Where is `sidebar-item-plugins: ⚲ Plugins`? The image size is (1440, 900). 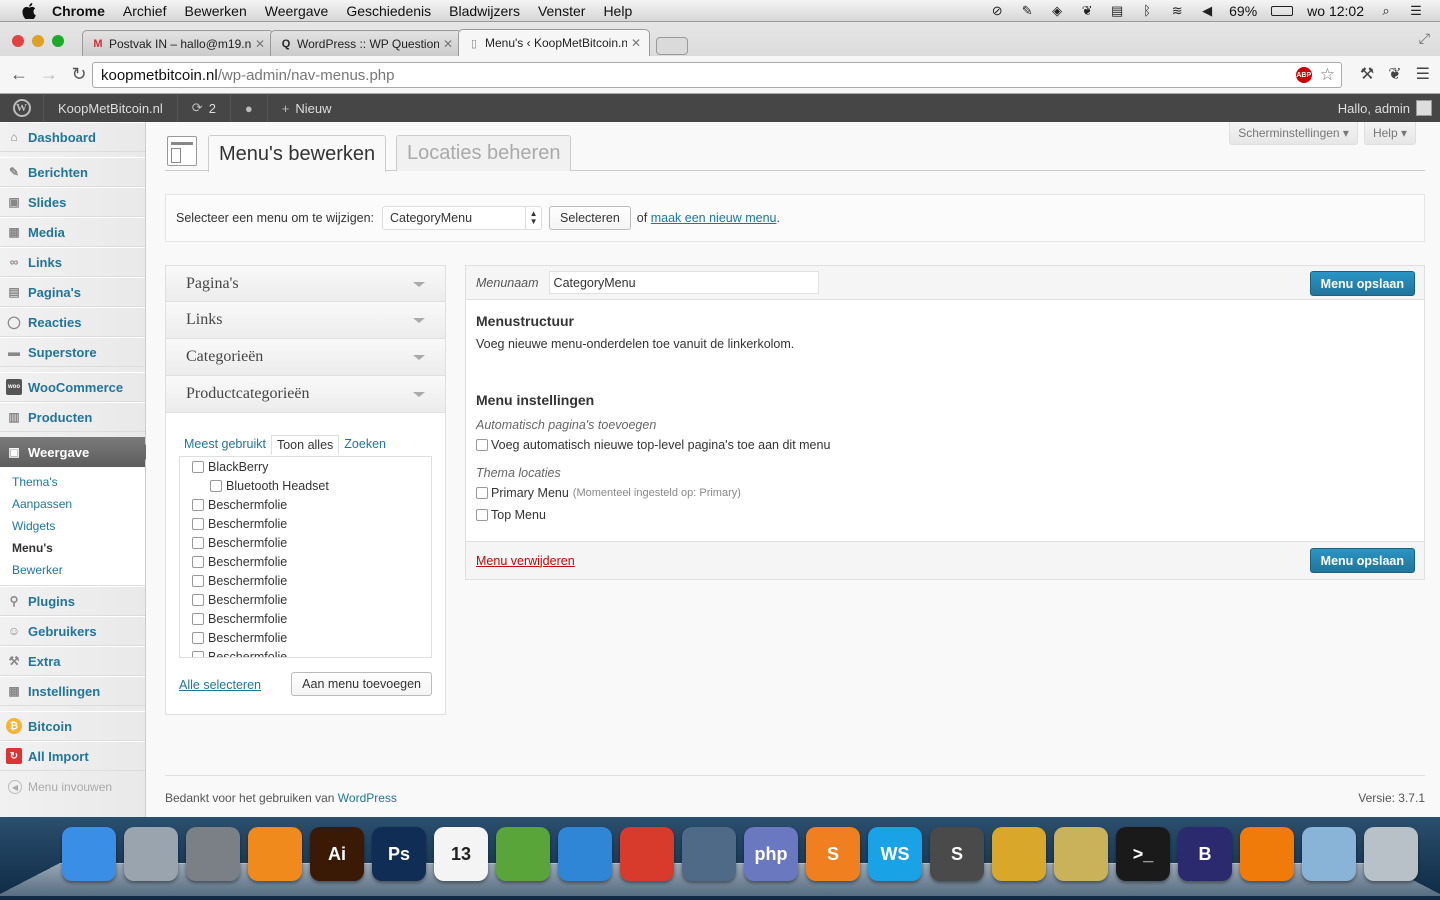 sidebar-item-plugins: ⚲ Plugins is located at coordinates (72, 601).